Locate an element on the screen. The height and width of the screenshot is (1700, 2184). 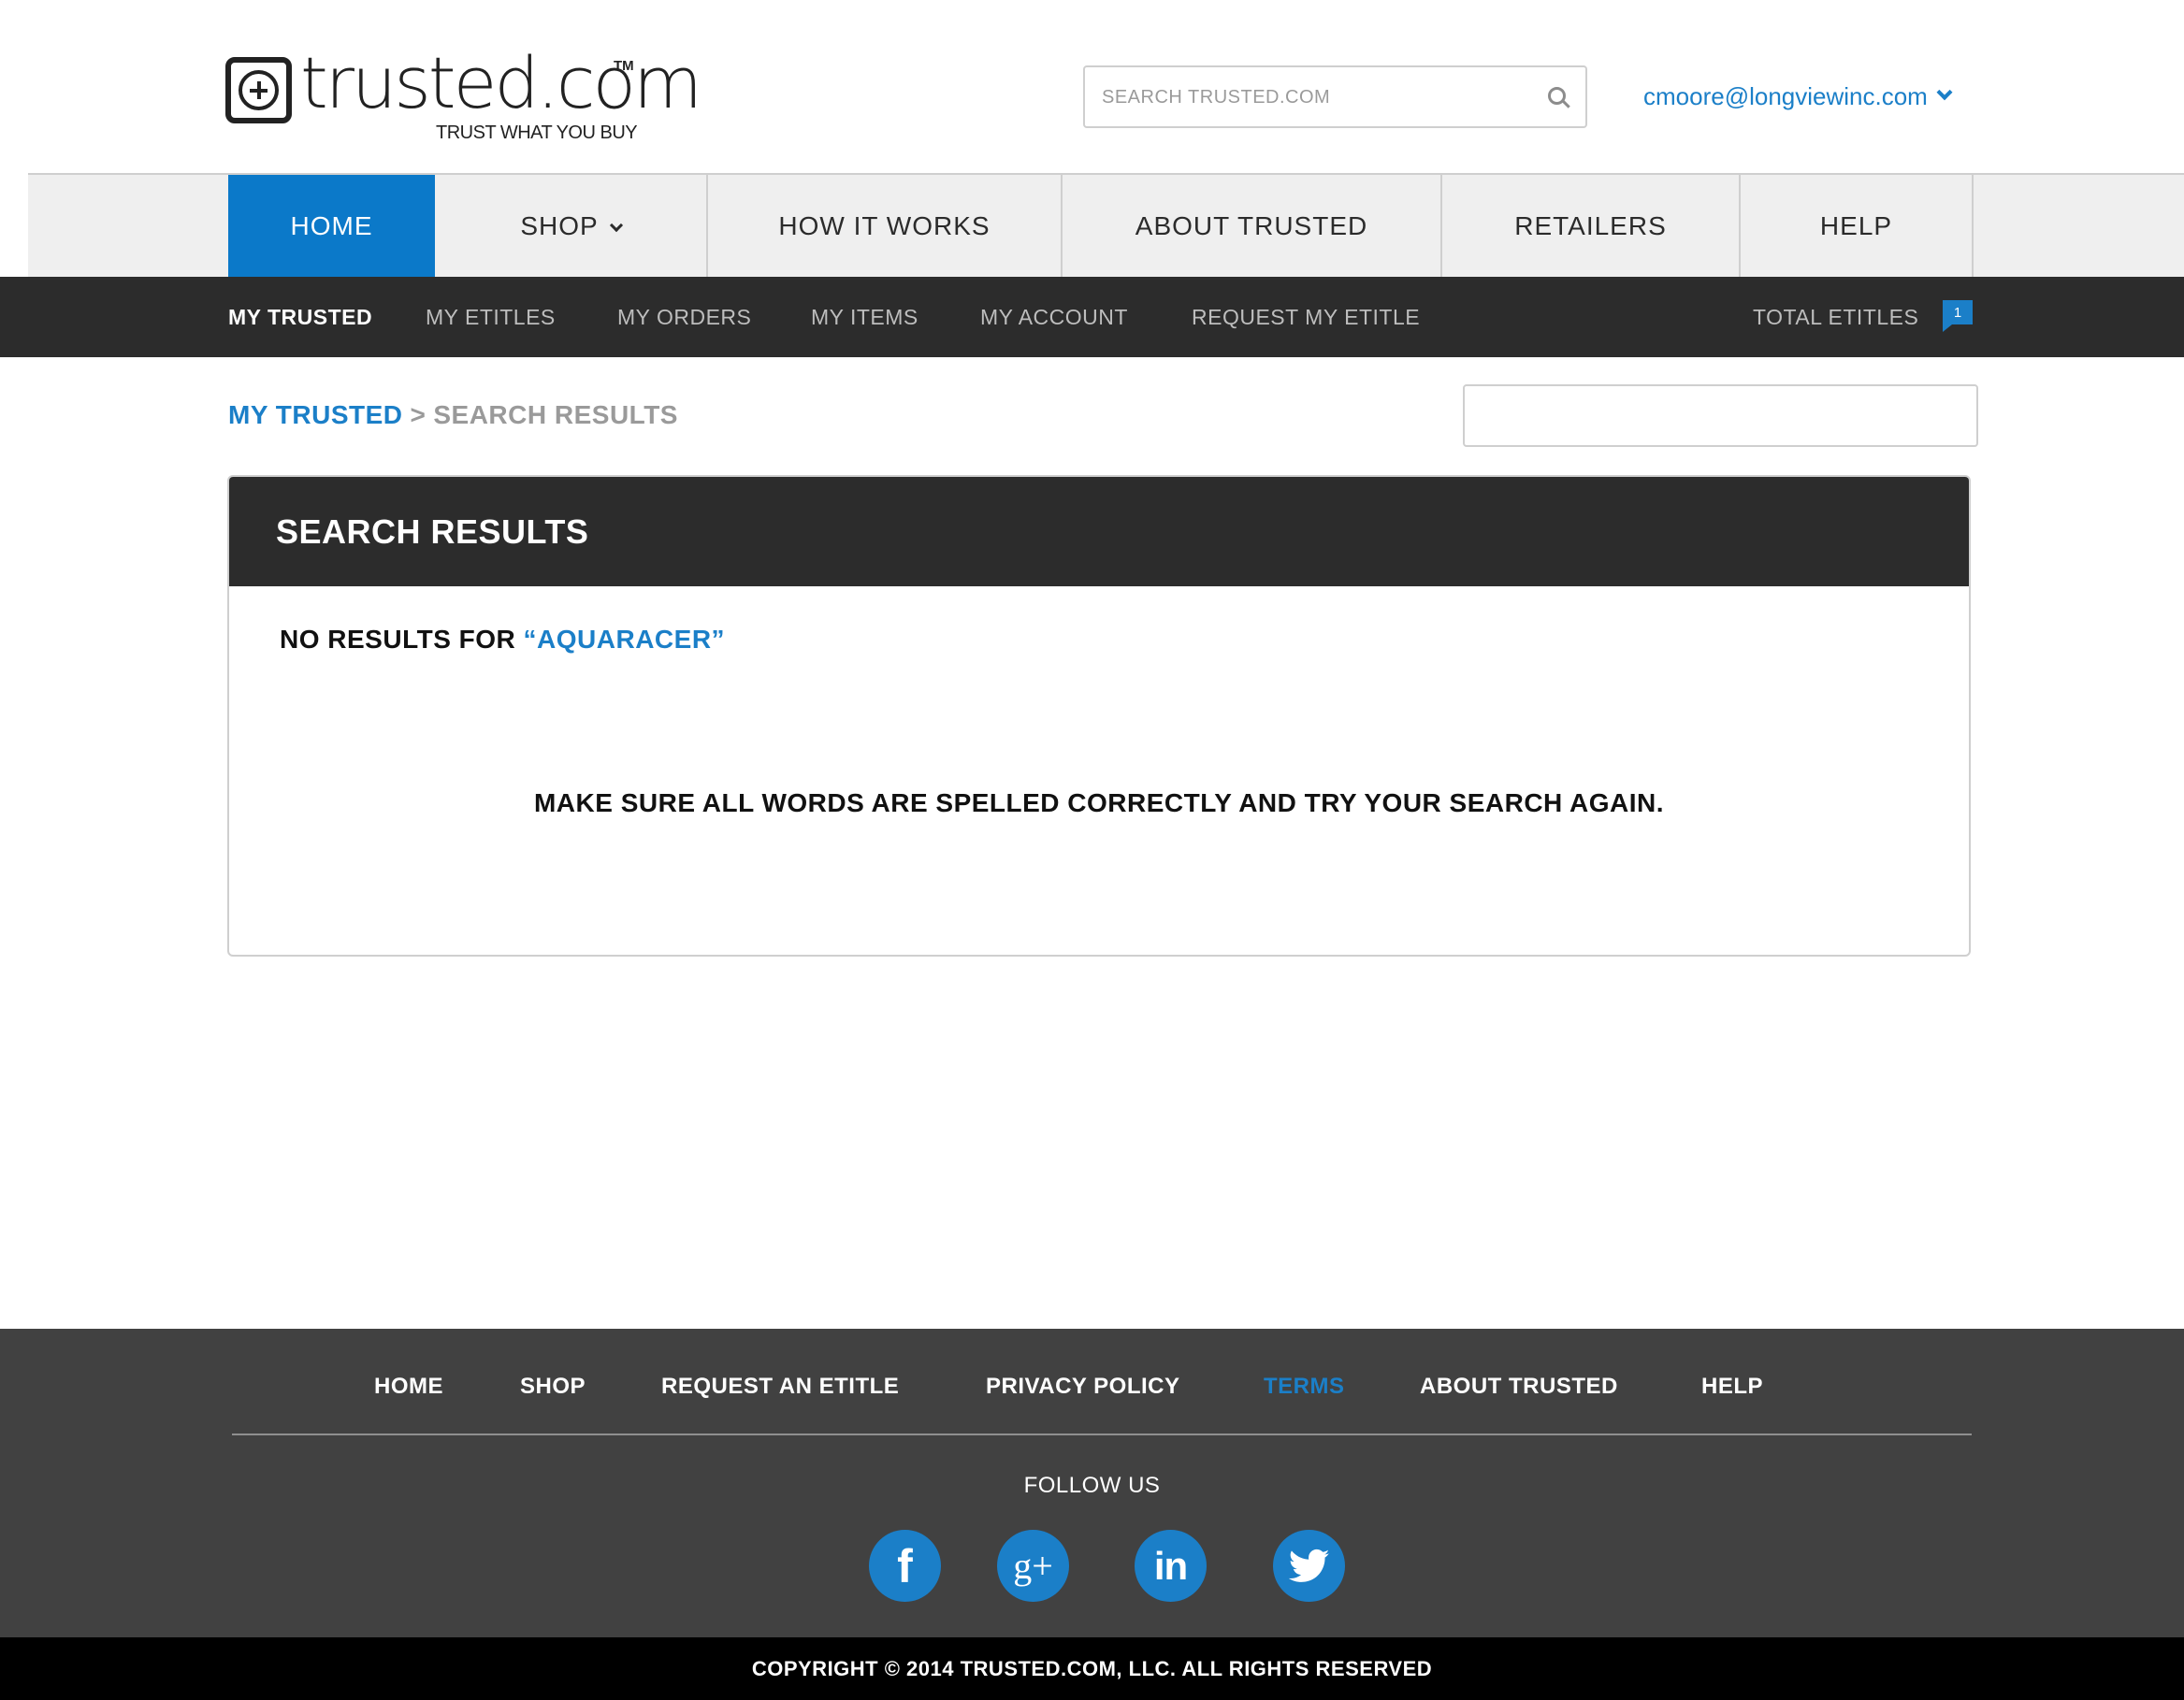
no-results-message: NO RESULTS FOR “AQUARACER” is located at coordinates (502, 640).